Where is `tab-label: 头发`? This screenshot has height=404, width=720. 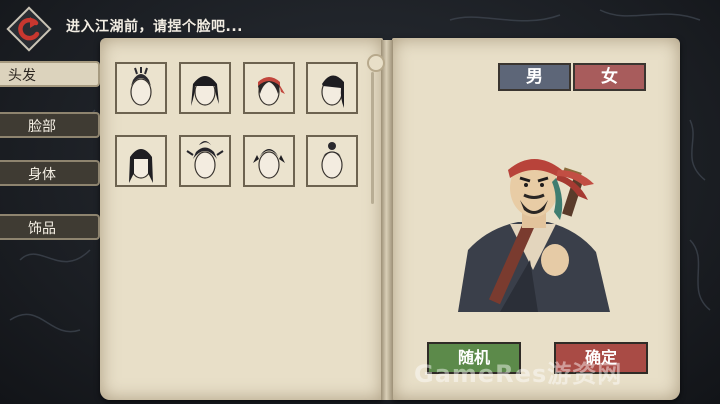
tab-label: 头发 is located at coordinates (22, 76).